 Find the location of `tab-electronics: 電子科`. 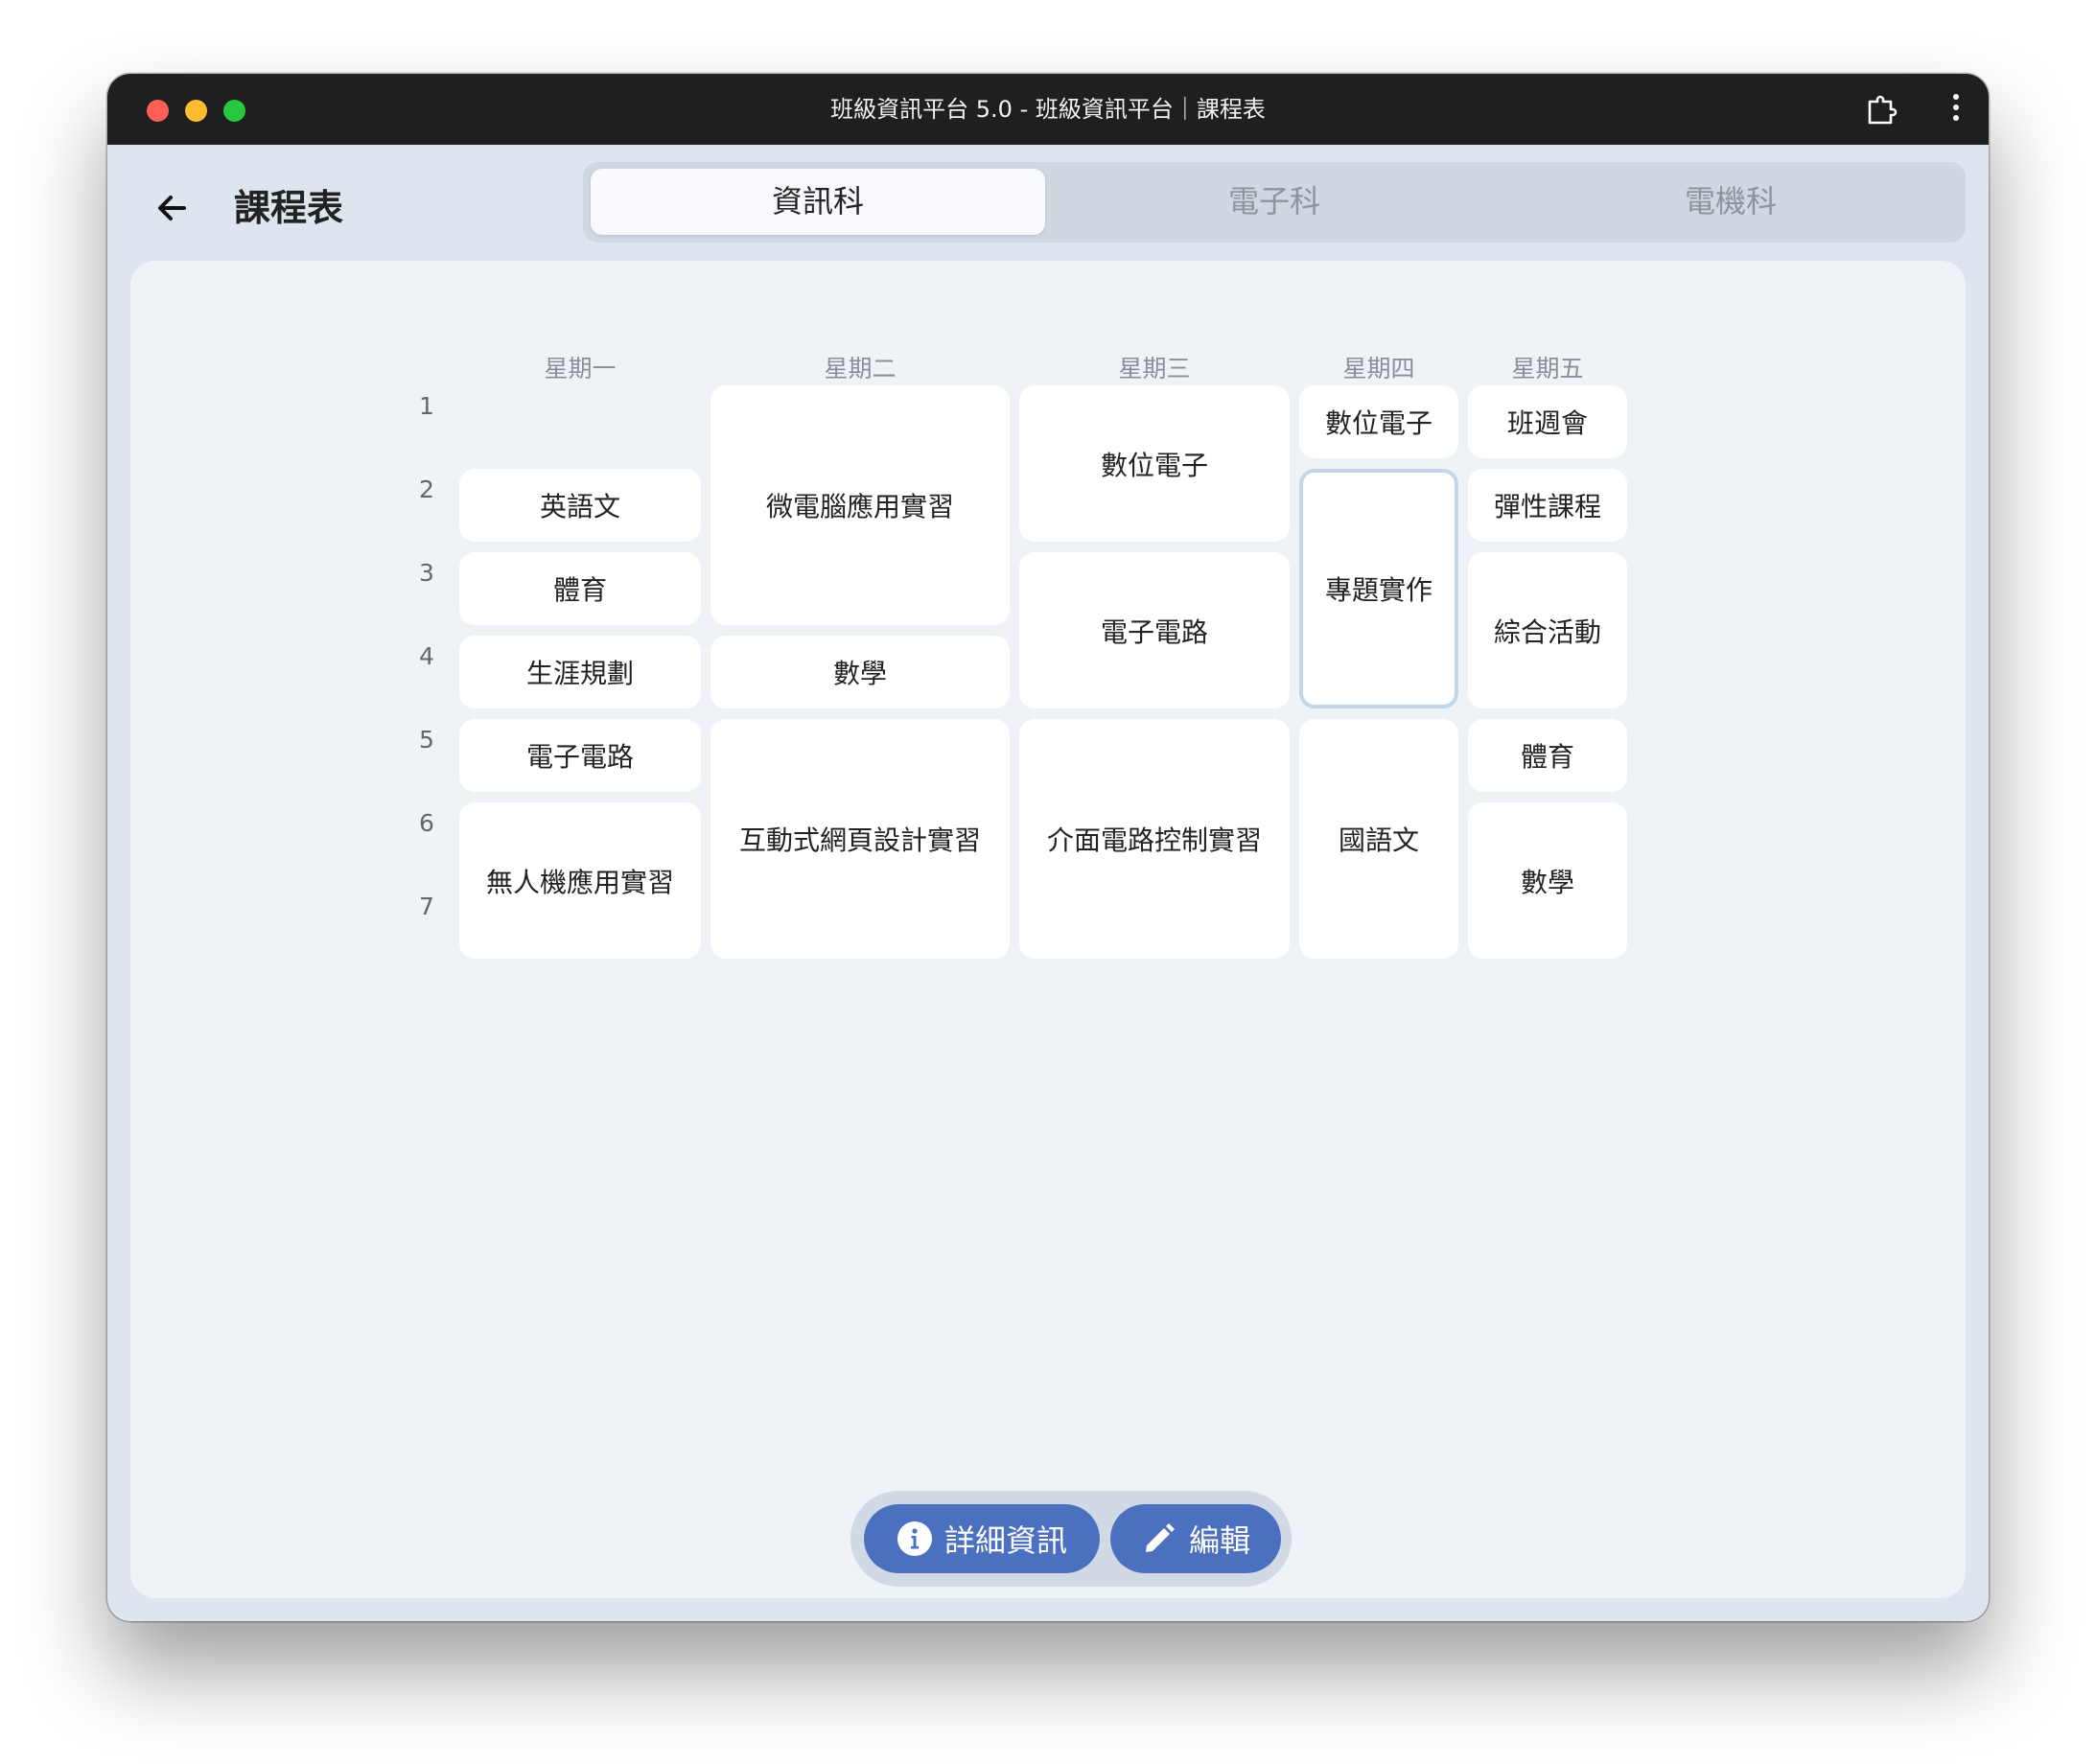

tab-electronics: 電子科 is located at coordinates (1274, 202).